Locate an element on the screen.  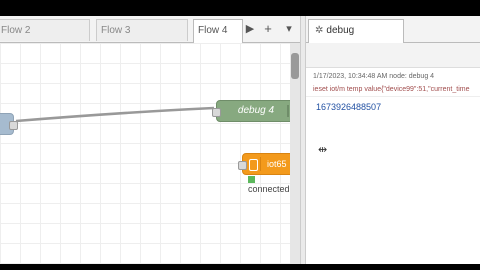
triangle-right-icon: ▶ is located at coordinates (250, 29).